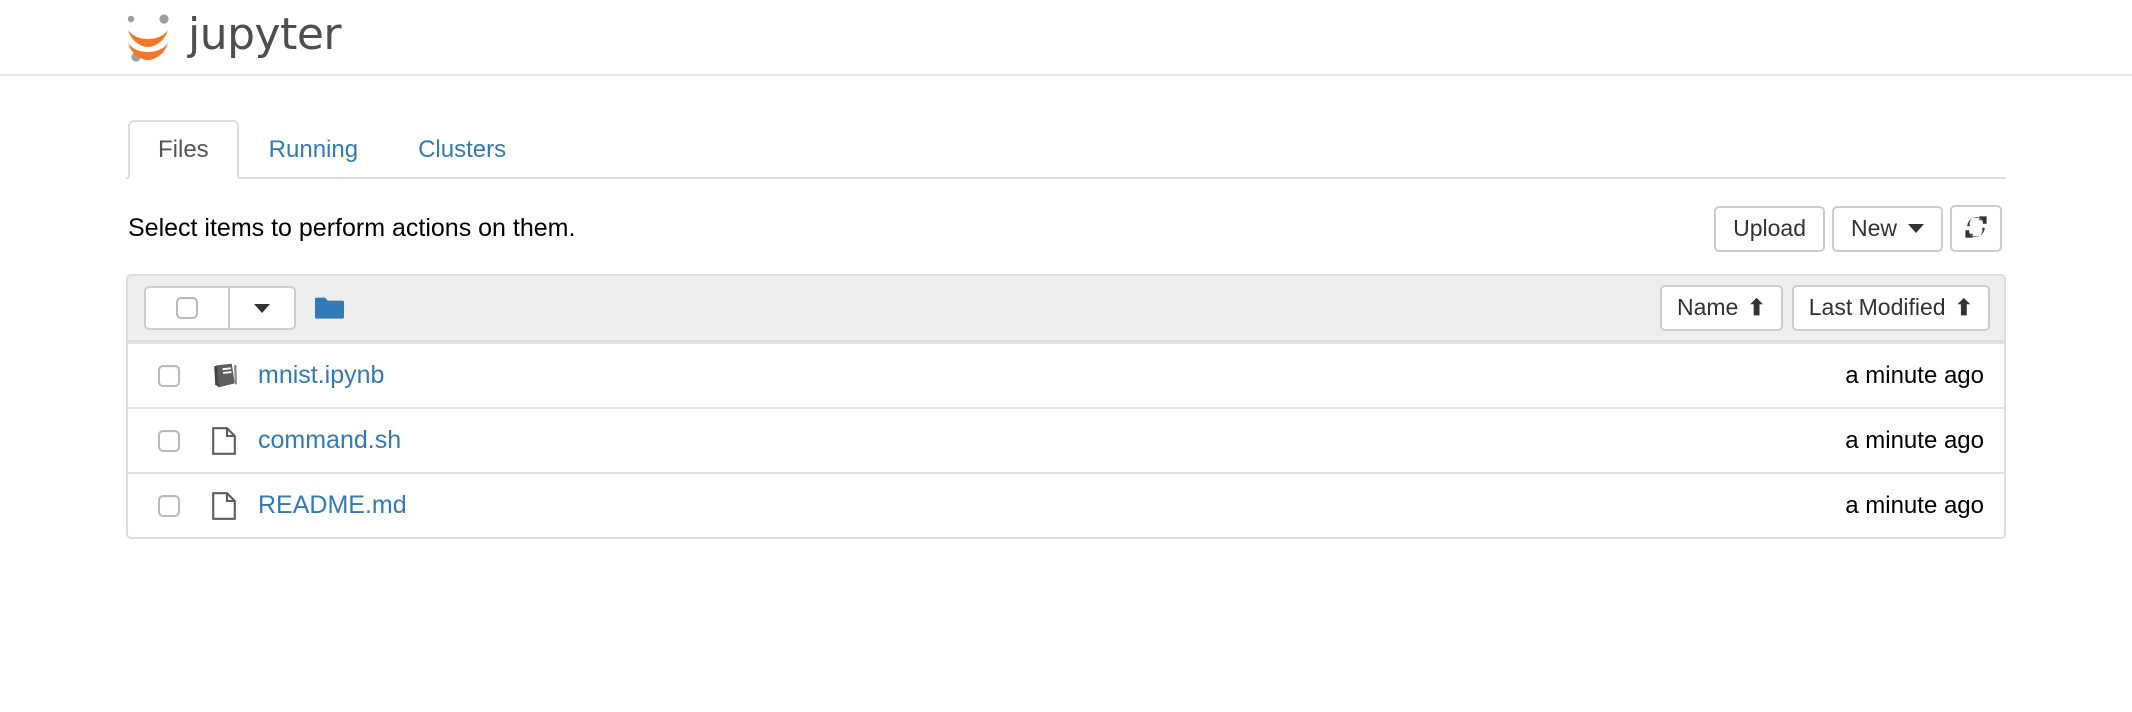 This screenshot has height=712, width=2132. I want to click on select-all-checkbox, so click(187, 308).